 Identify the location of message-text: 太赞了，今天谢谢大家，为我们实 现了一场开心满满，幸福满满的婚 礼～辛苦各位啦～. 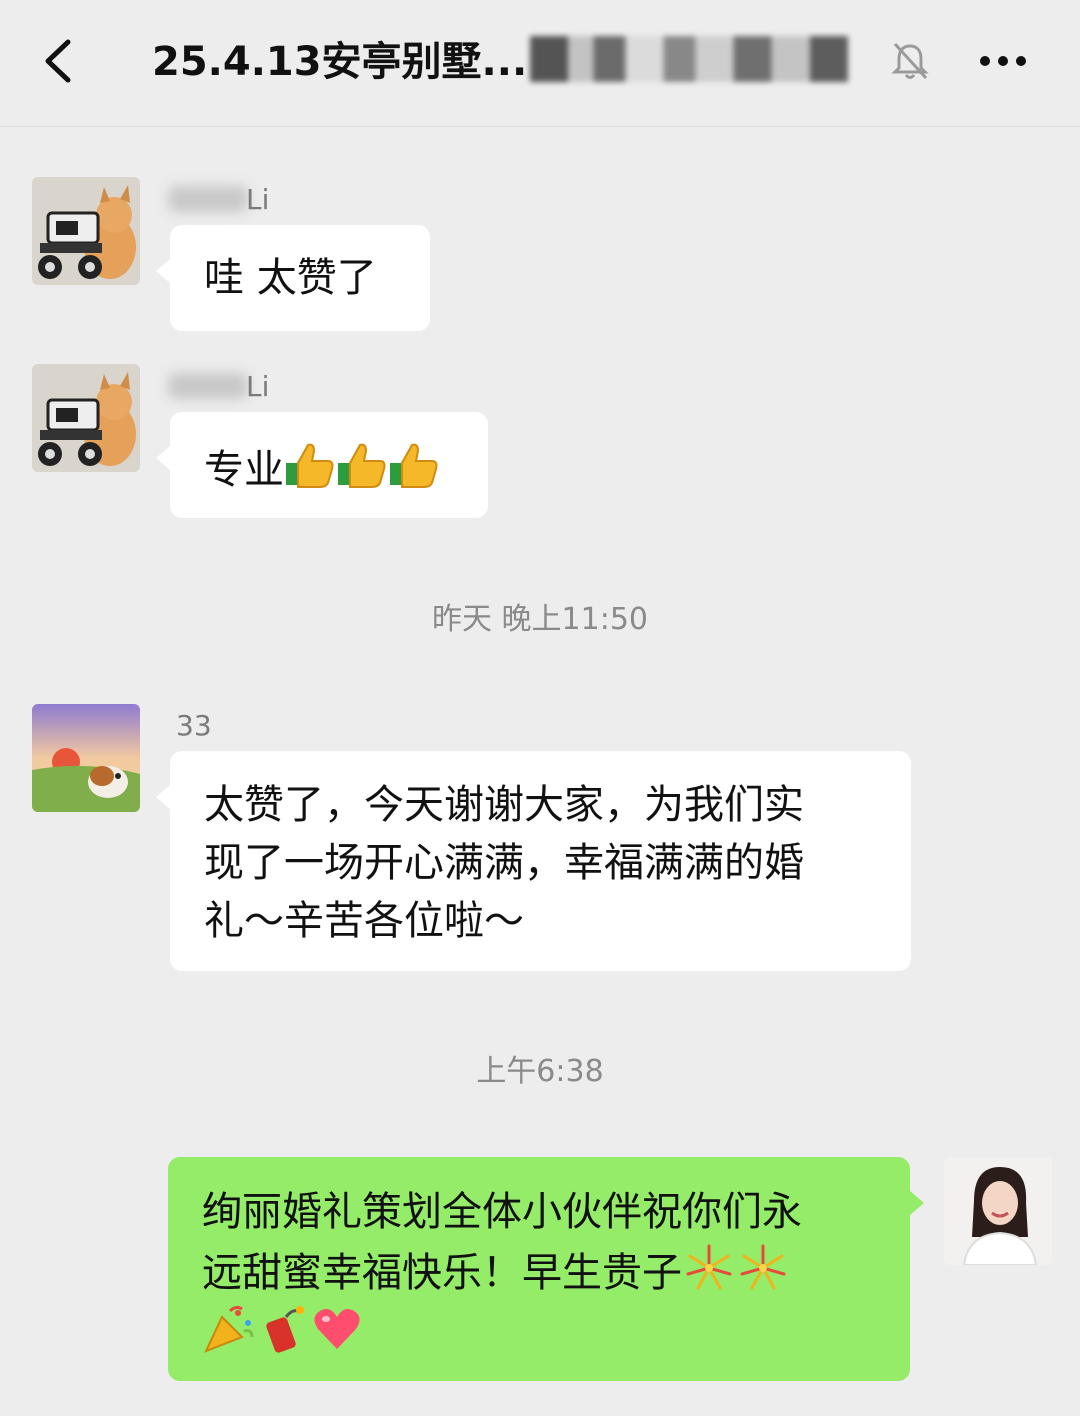
(504, 863).